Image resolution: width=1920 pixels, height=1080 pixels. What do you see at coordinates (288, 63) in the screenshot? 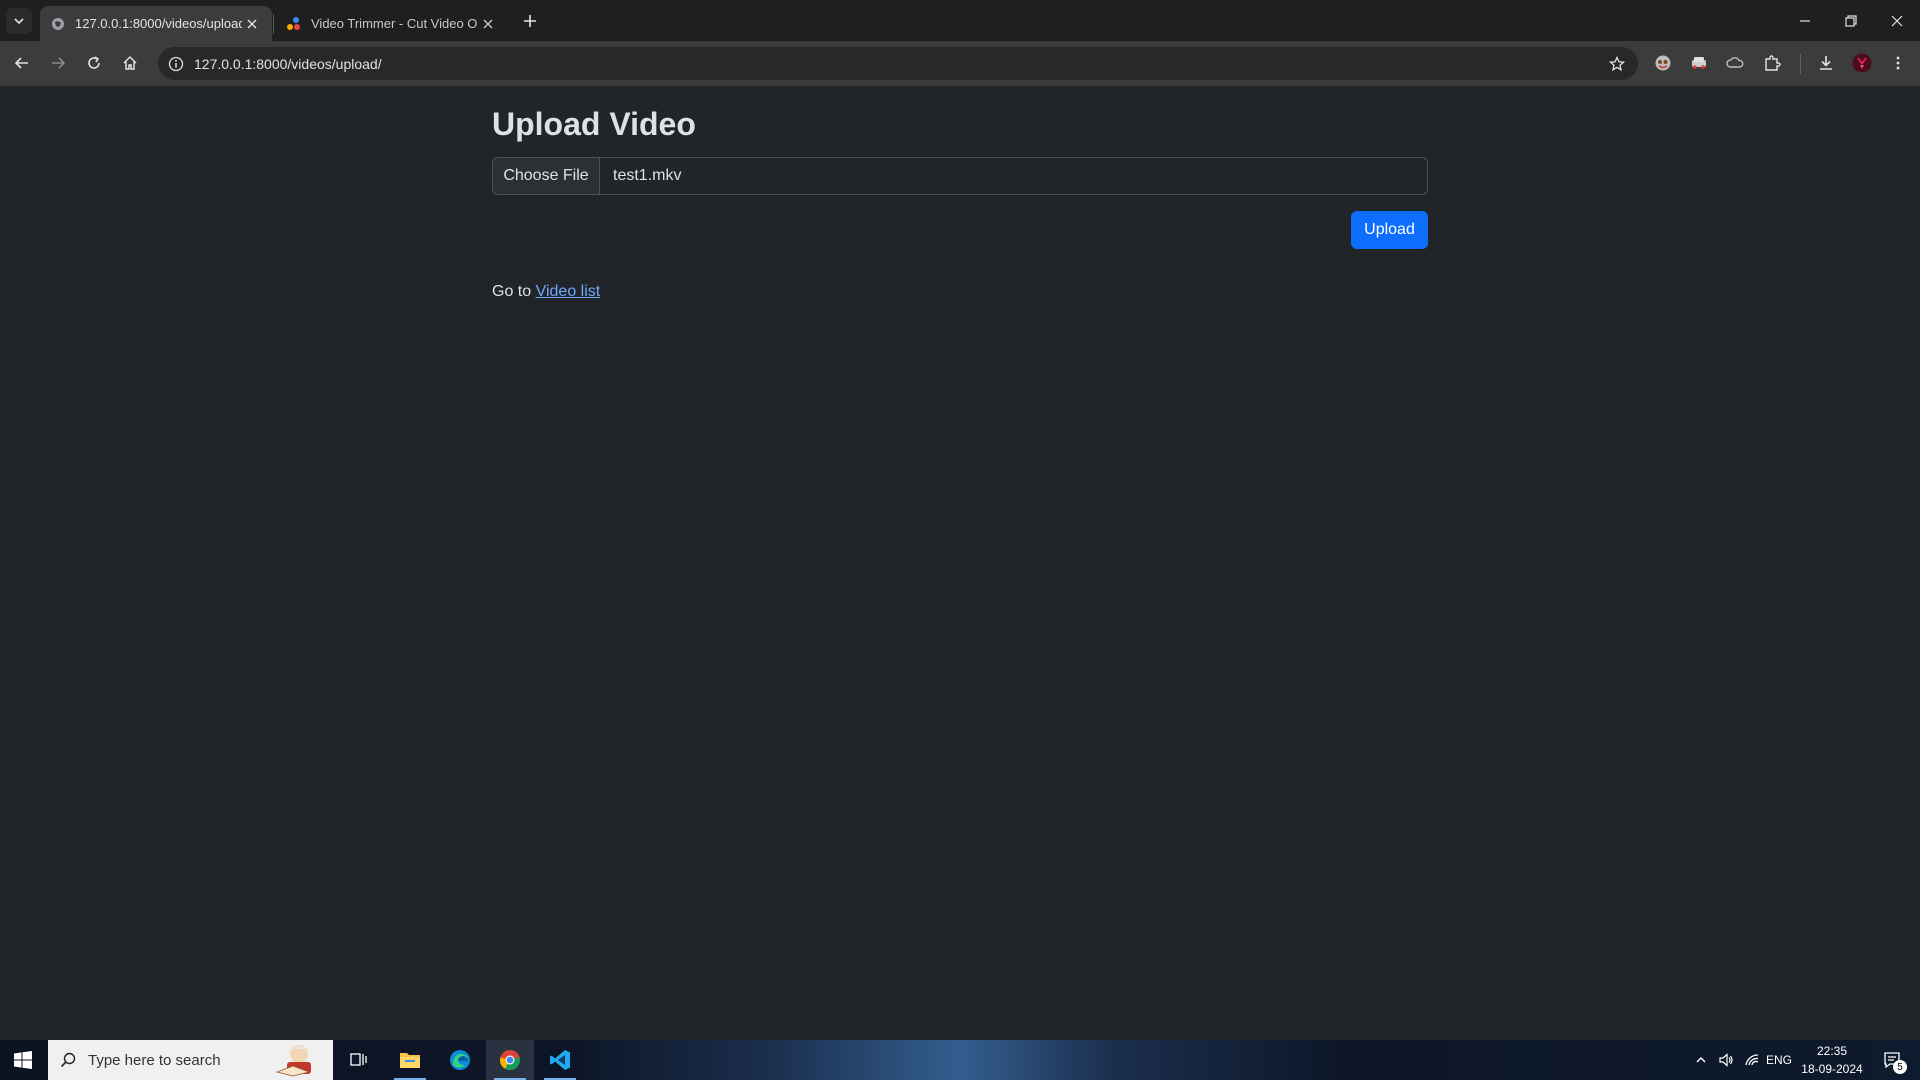
I see `url-text: 127.0.0.1:8000/videos/upload/` at bounding box center [288, 63].